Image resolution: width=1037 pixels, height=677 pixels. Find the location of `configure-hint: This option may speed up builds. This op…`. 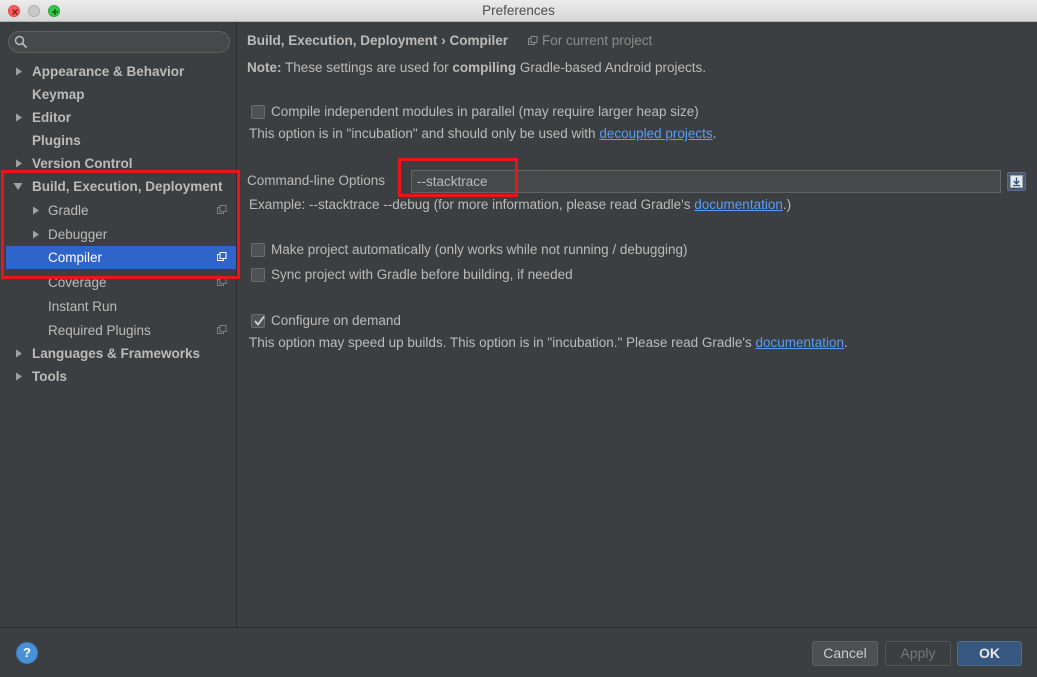

configure-hint: This option may speed up builds. This op… is located at coordinates (548, 342).